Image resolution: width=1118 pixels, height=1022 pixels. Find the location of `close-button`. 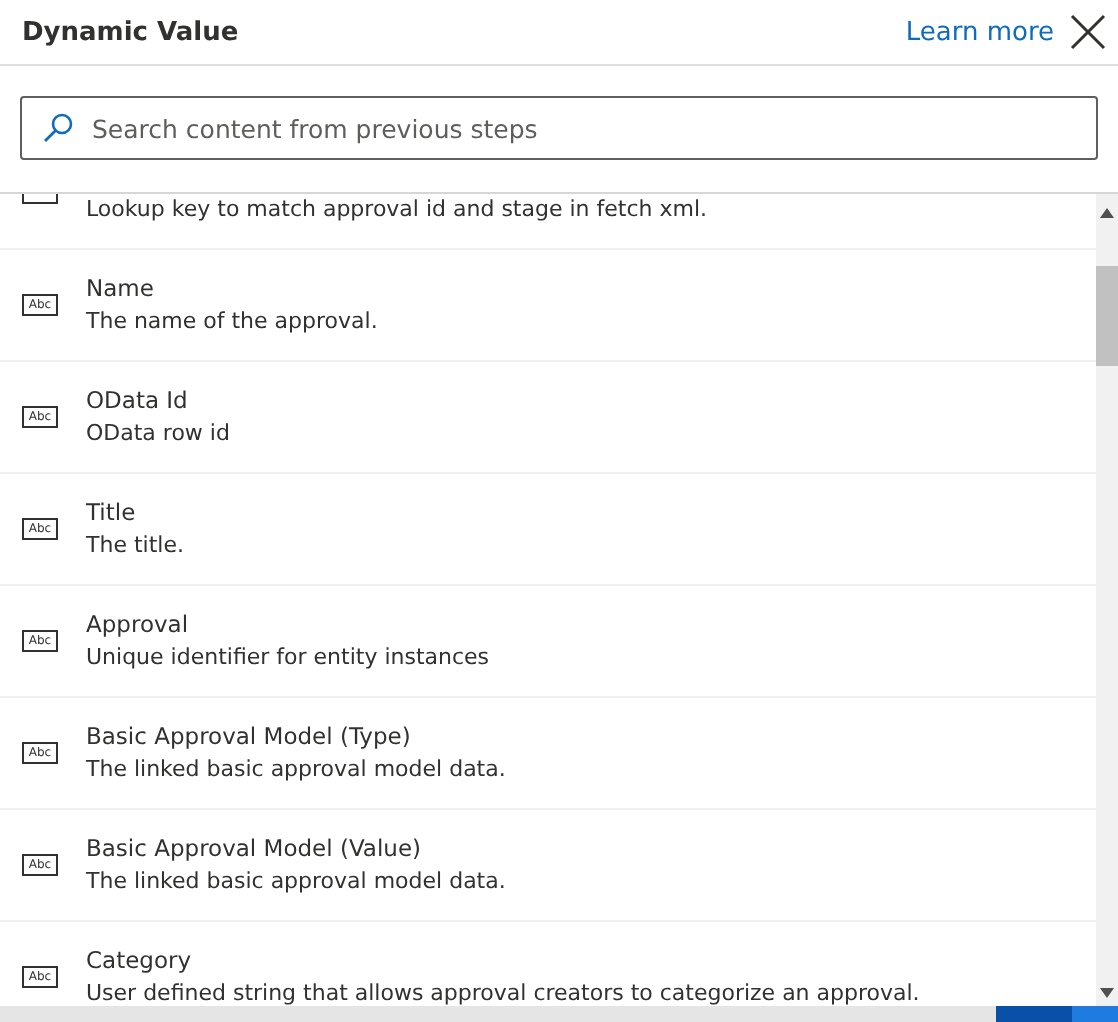

close-button is located at coordinates (1088, 32).